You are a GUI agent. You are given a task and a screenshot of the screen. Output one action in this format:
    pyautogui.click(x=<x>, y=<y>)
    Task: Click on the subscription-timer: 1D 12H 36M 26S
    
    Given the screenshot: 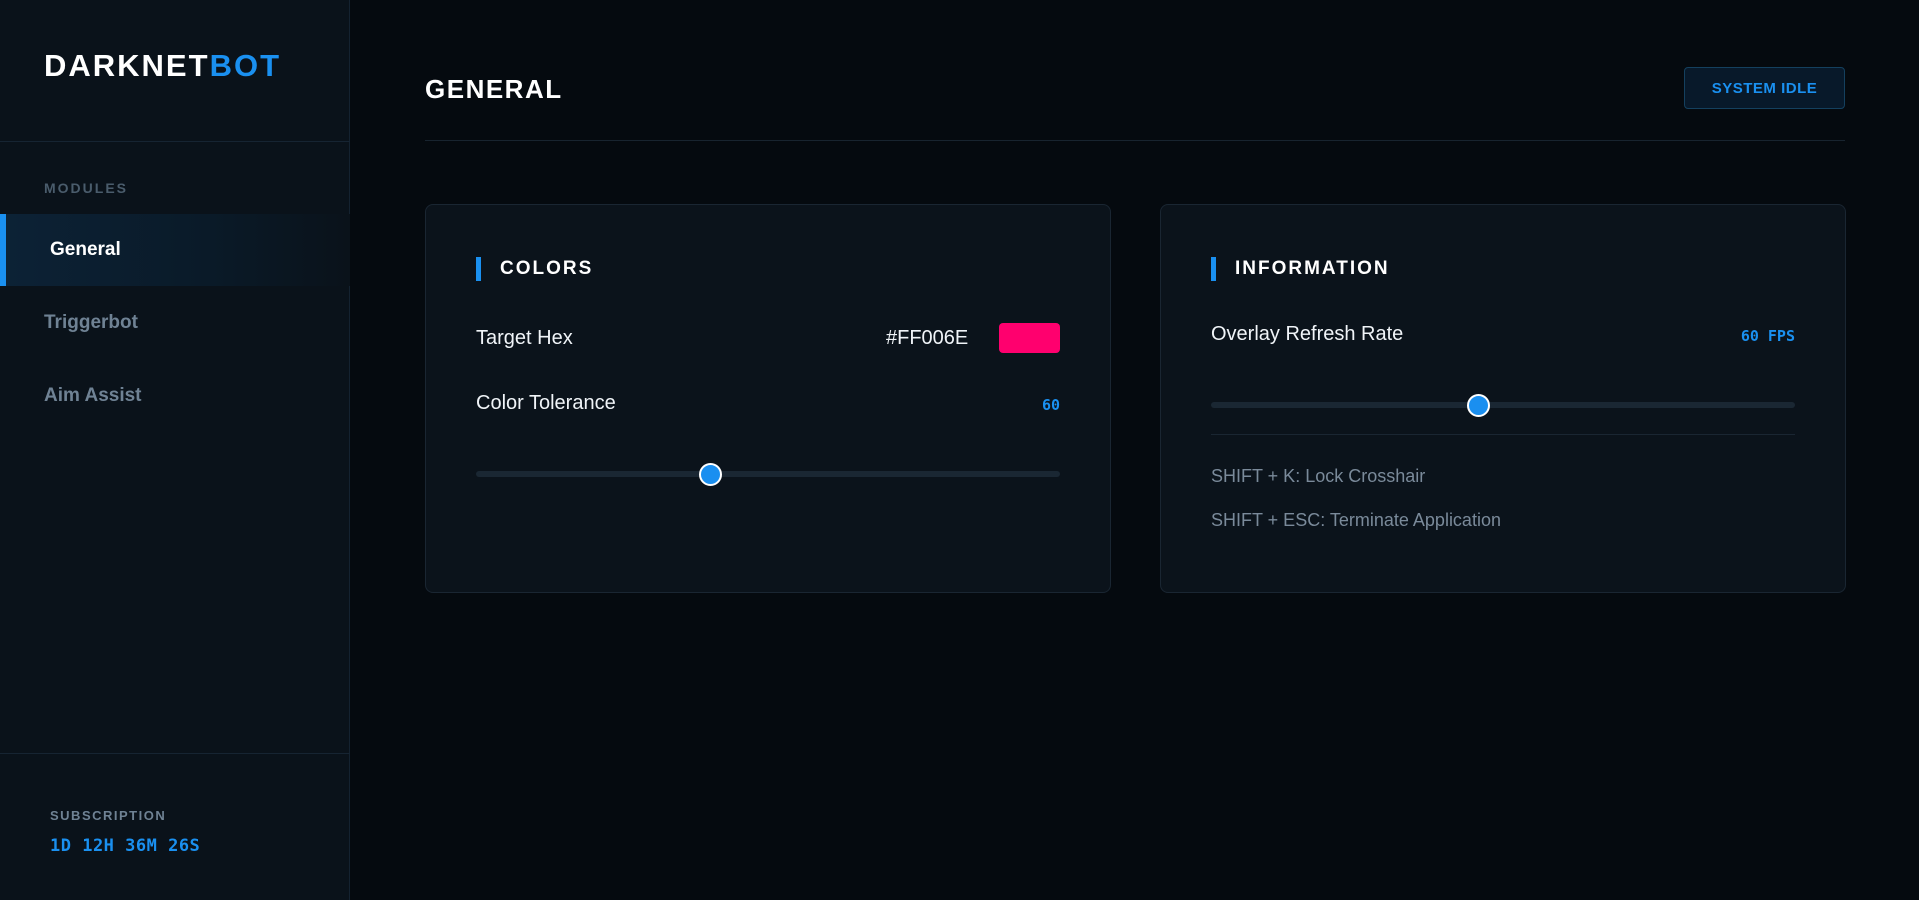 What is the action you would take?
    pyautogui.click(x=125, y=846)
    